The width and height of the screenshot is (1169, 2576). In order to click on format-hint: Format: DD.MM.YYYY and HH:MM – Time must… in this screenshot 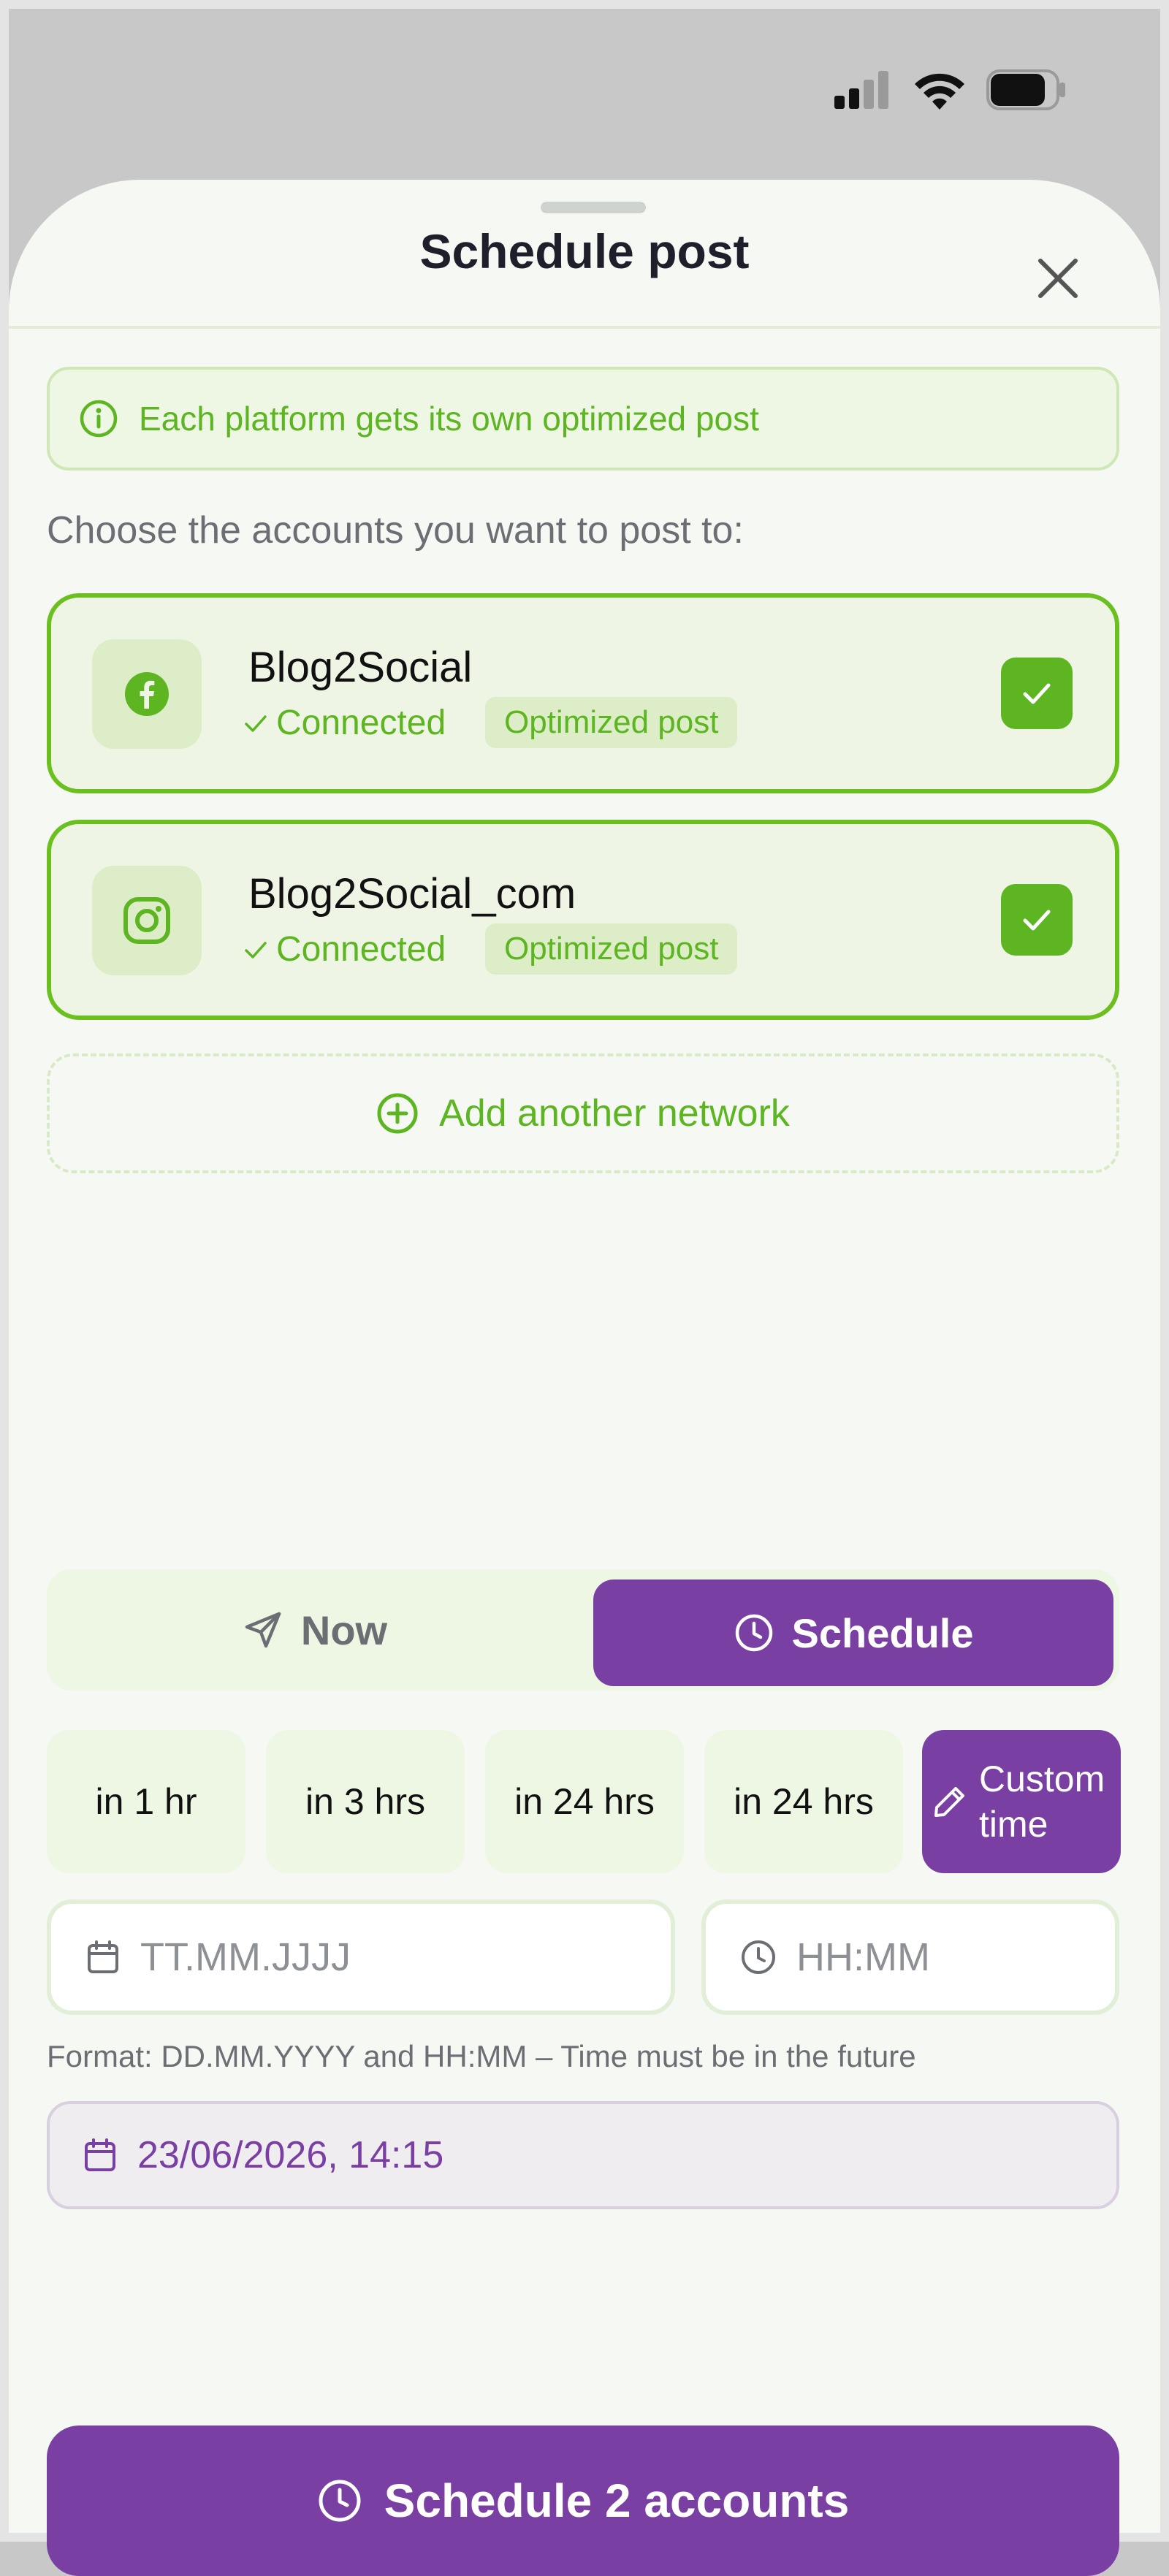, I will do `click(481, 2056)`.